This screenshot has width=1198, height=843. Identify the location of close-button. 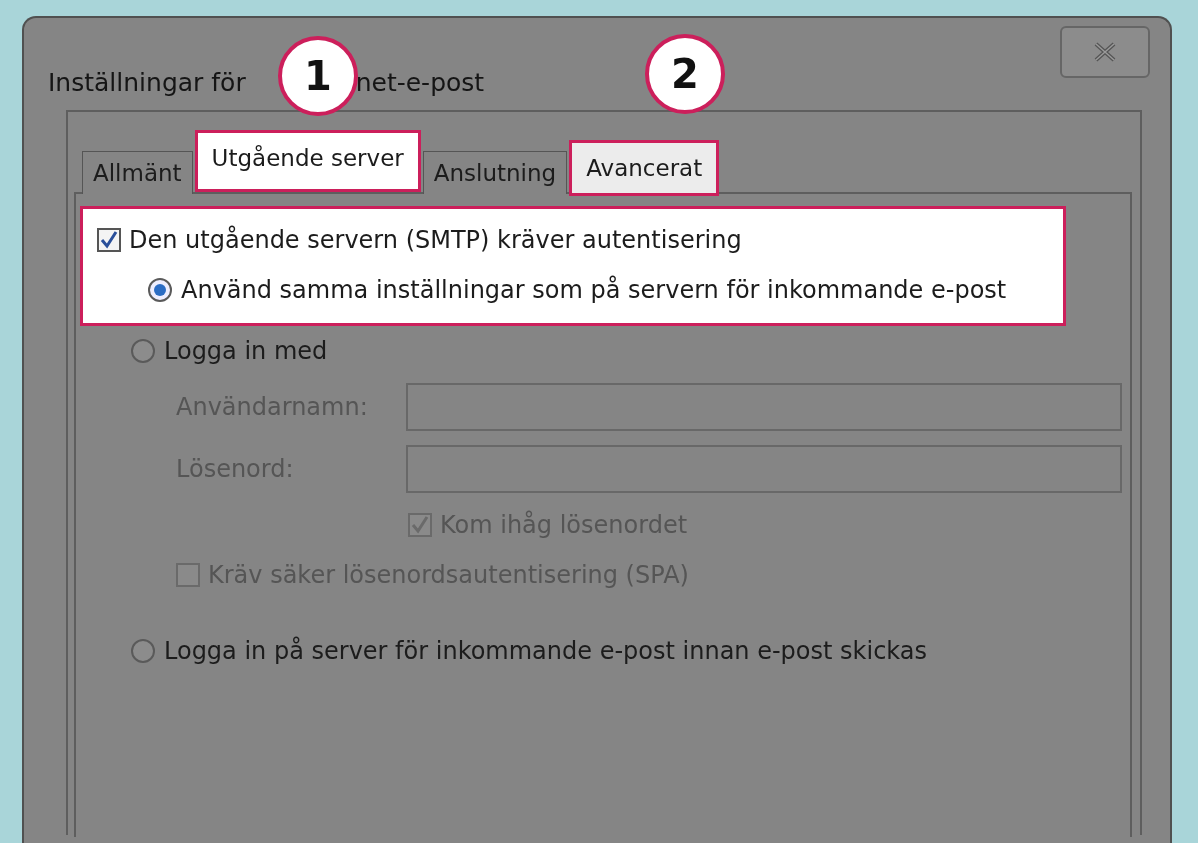
(1105, 52).